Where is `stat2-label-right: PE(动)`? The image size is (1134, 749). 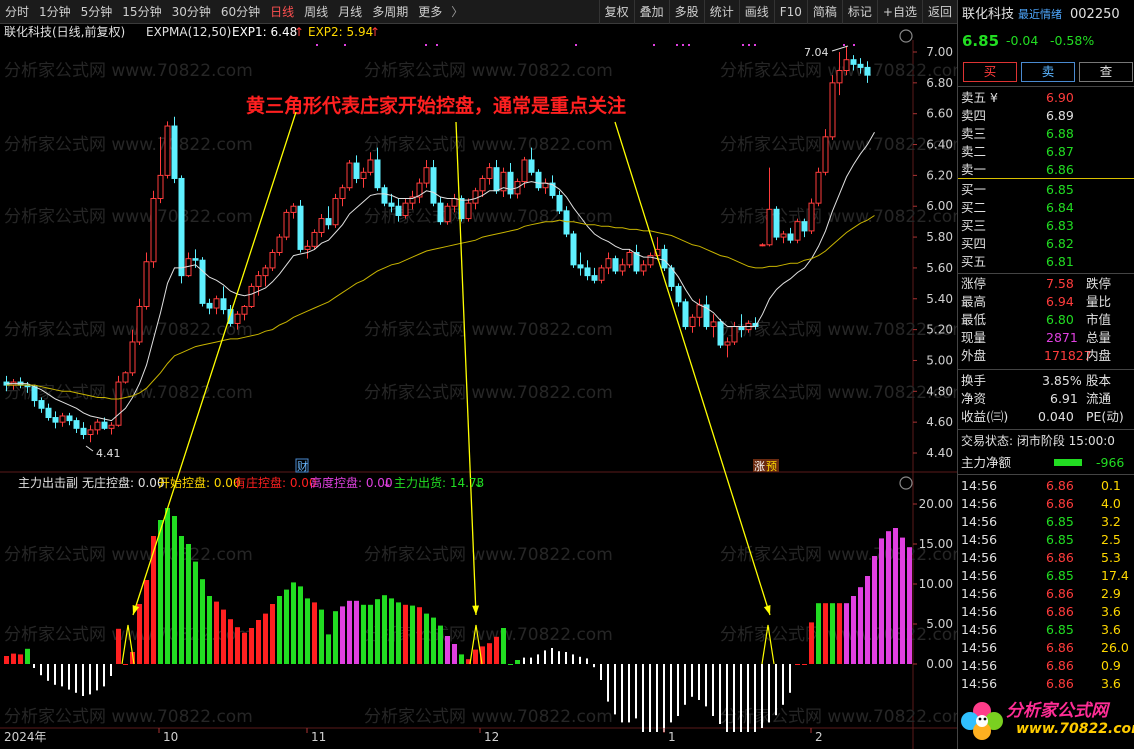
stat2-label-right: PE(动) is located at coordinates (1105, 416).